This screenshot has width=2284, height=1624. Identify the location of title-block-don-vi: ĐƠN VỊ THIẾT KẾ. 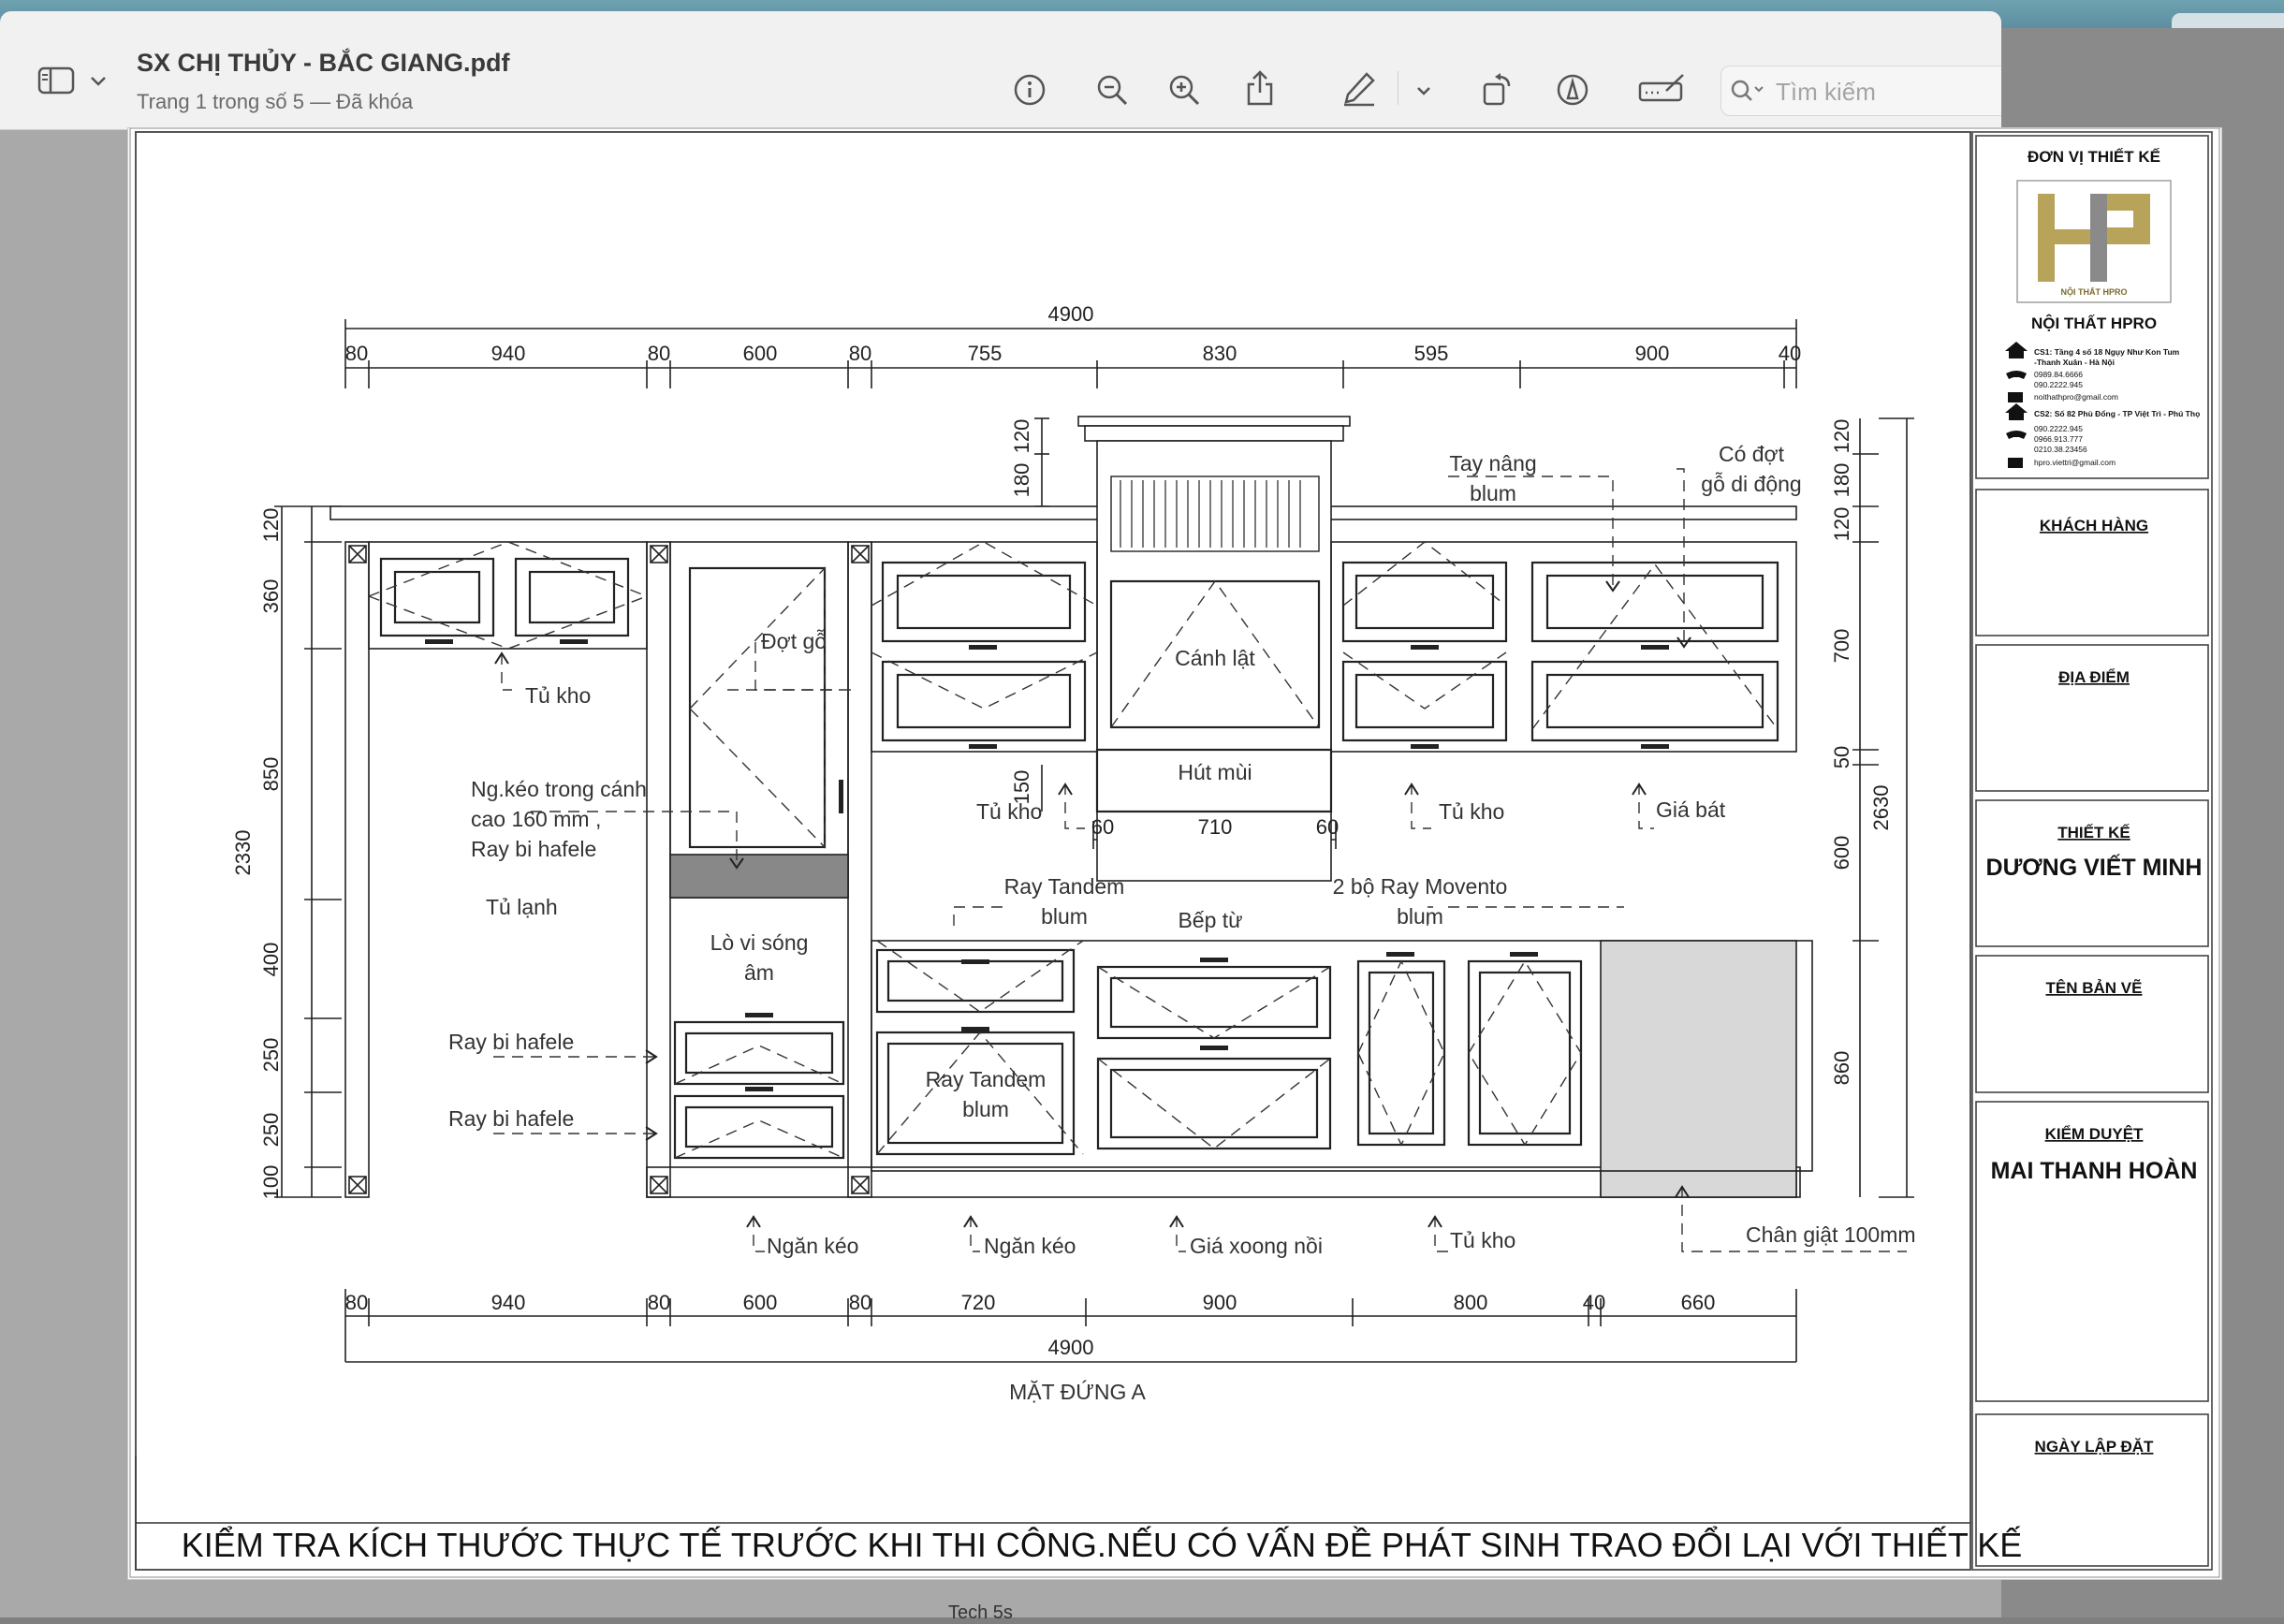
(2094, 157).